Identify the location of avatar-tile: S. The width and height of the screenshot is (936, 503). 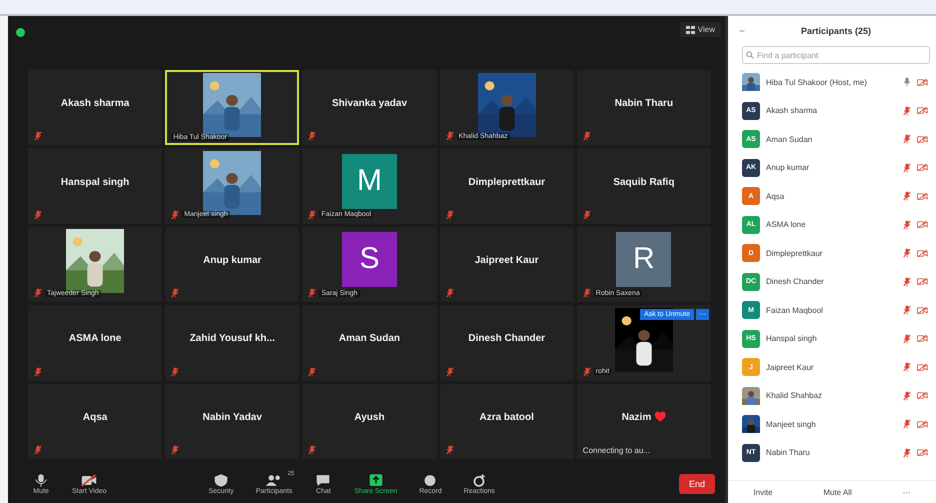
(369, 259).